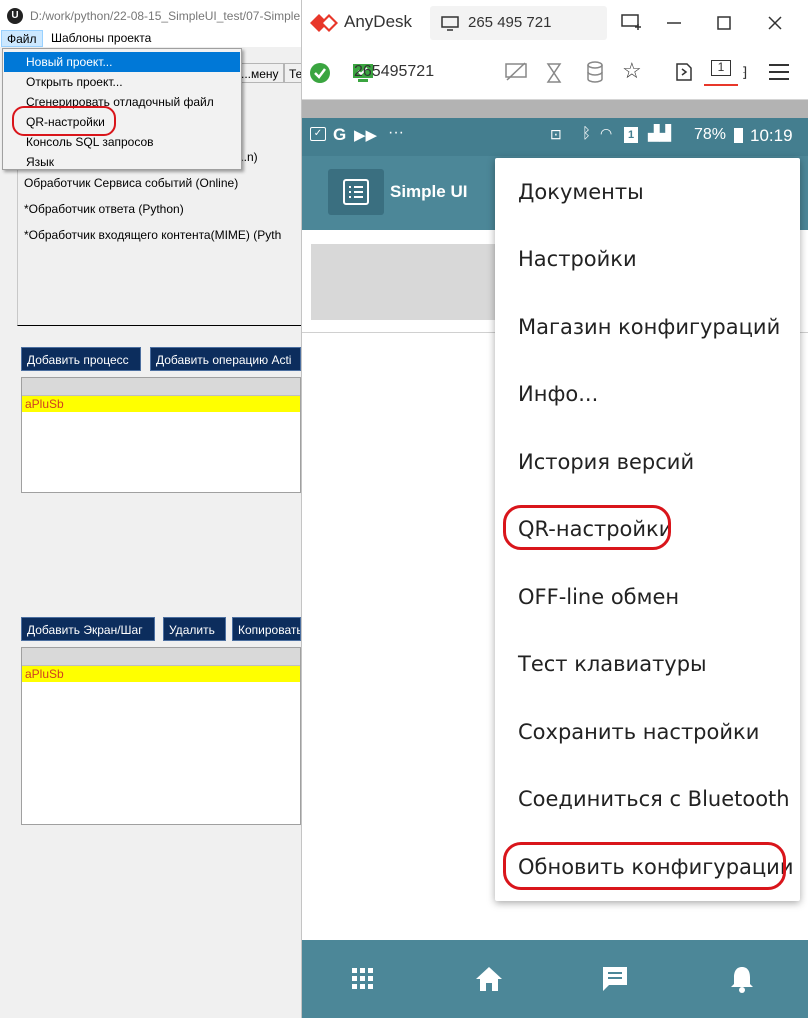 The width and height of the screenshot is (808, 1018). What do you see at coordinates (654, 799) in the screenshot?
I see `menu-item-bluetooth-connect: Соединиться с Bluetooth` at bounding box center [654, 799].